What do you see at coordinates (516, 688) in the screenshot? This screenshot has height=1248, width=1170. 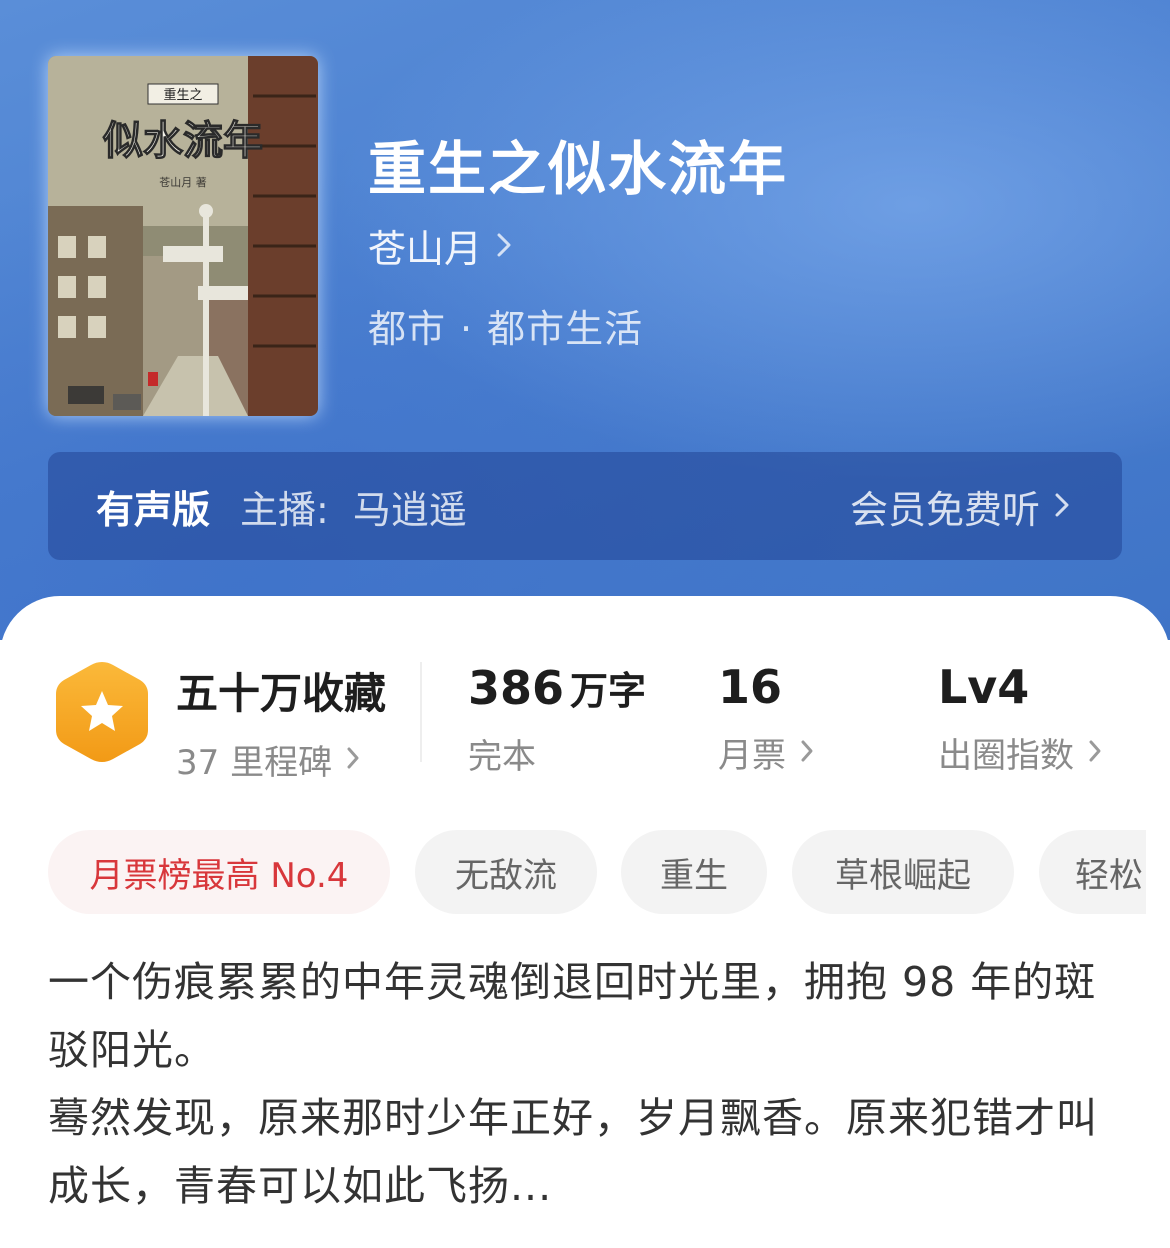 I see `word-count-value: 386` at bounding box center [516, 688].